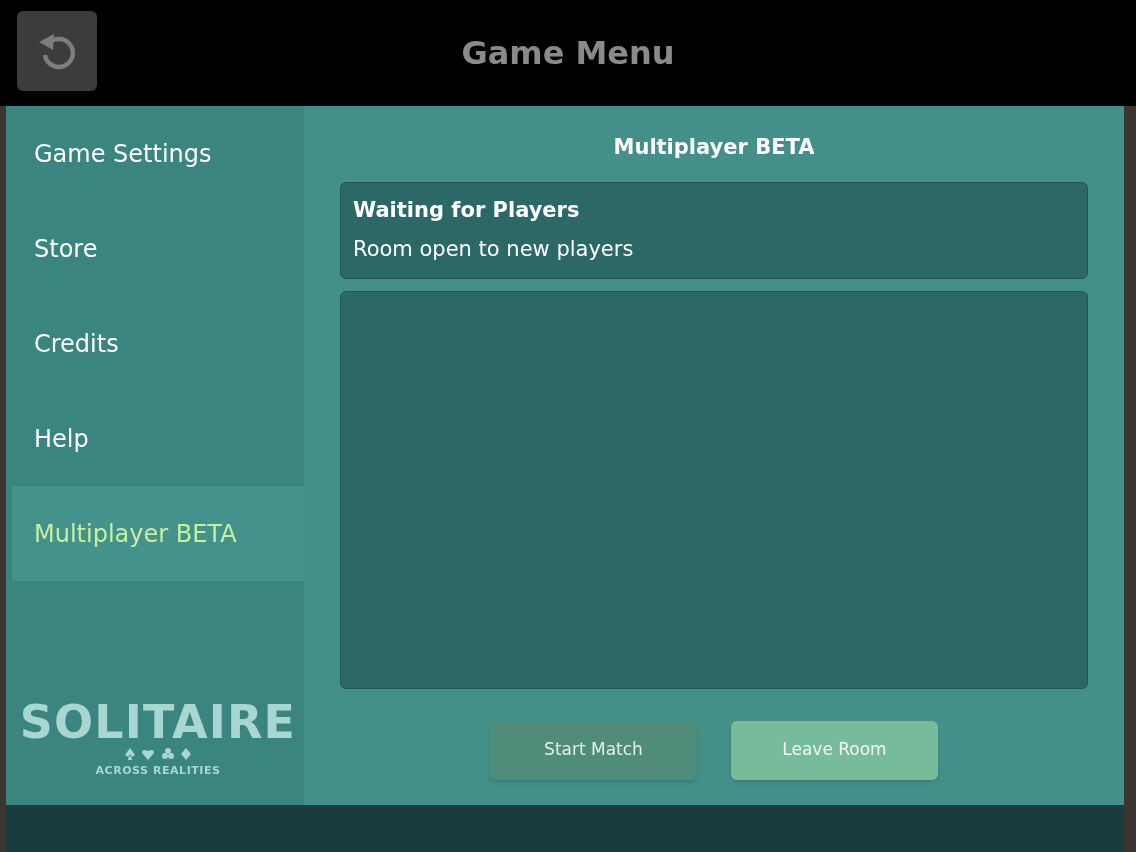  What do you see at coordinates (158, 770) in the screenshot?
I see `logo-subtitle: ACROSS REALITIES` at bounding box center [158, 770].